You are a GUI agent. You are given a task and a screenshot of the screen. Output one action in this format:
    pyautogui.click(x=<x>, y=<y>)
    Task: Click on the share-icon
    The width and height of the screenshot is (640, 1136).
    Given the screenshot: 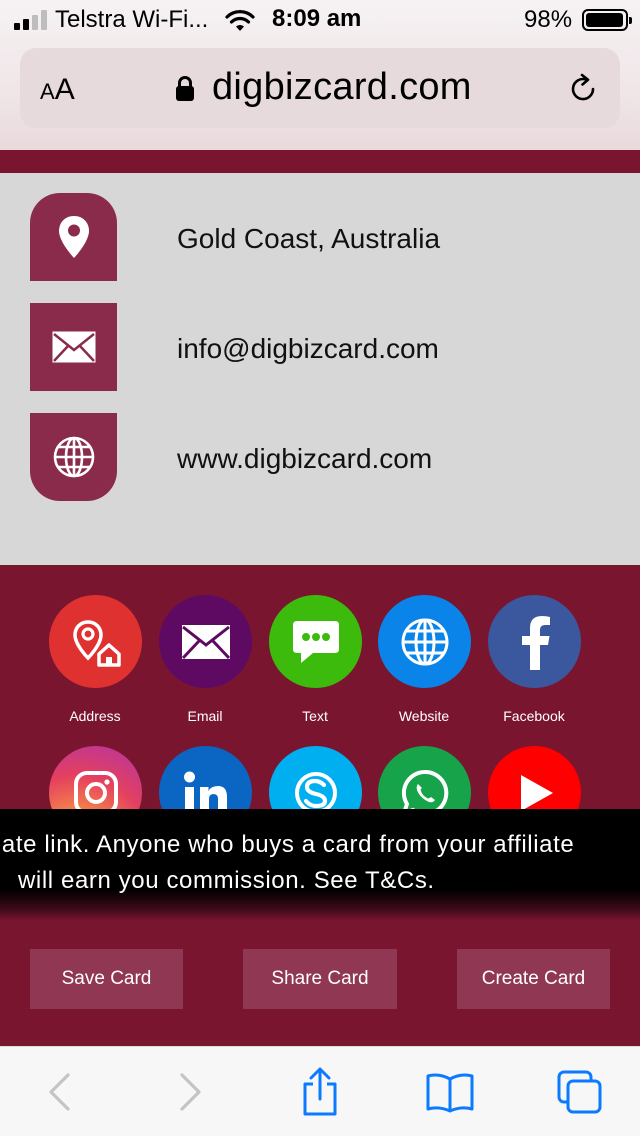 What is the action you would take?
    pyautogui.click(x=320, y=1091)
    